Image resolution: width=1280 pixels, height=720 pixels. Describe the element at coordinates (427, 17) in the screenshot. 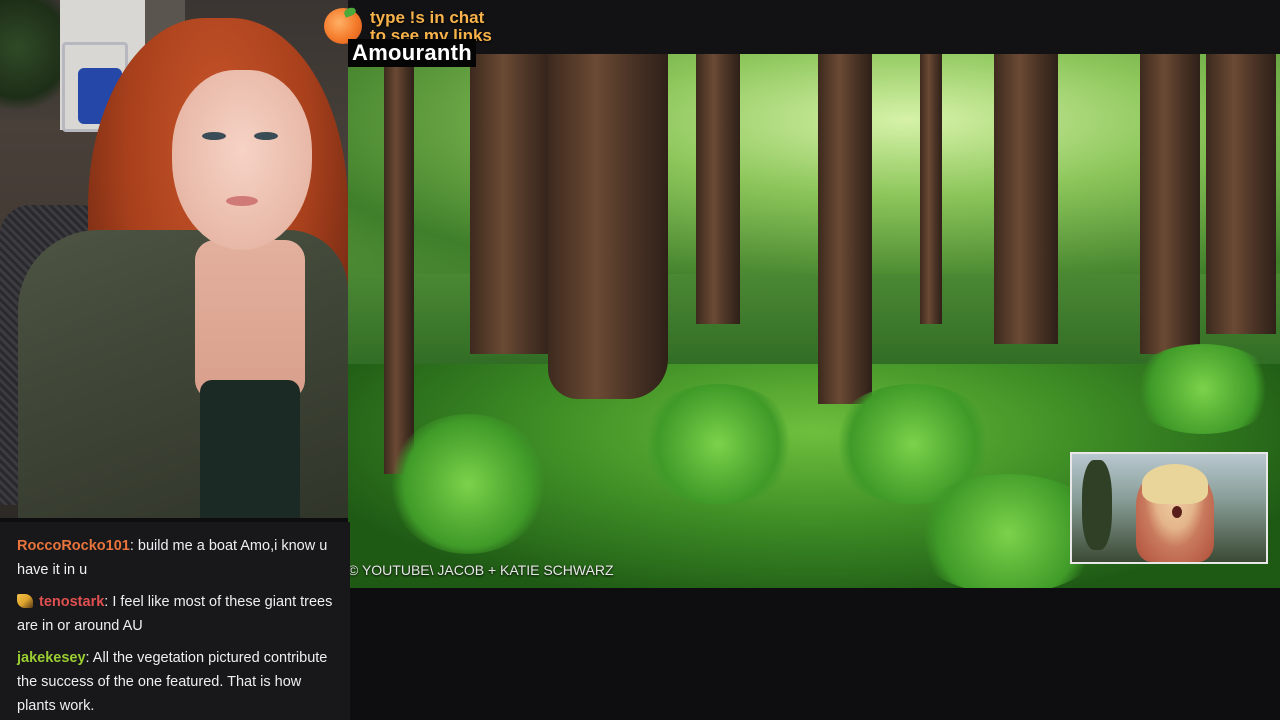

I see `banner-line-1: type !s in chat` at that location.